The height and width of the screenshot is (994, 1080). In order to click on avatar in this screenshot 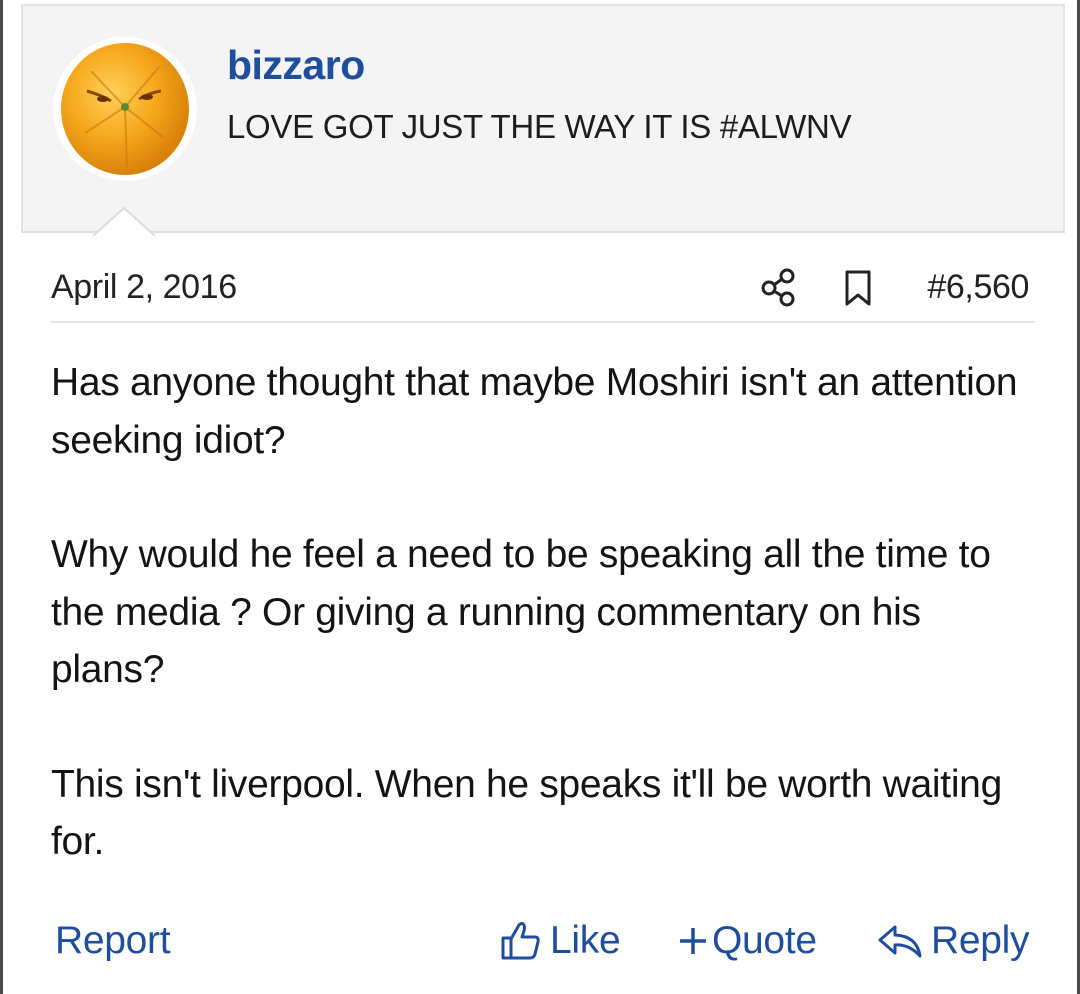, I will do `click(125, 109)`.